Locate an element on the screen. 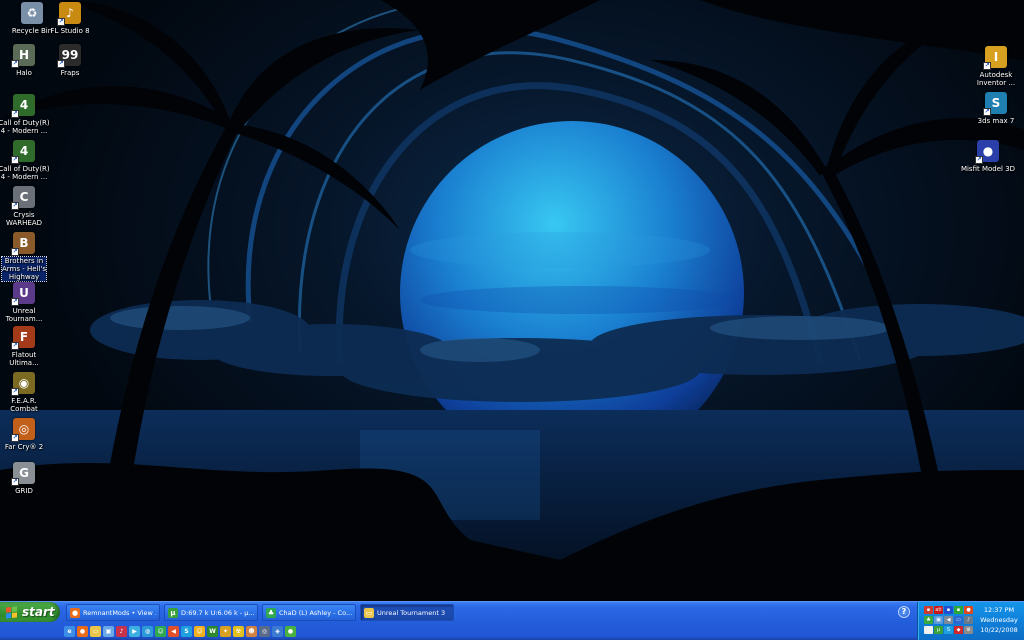 Image resolution: width=1024 pixels, height=640 pixels. unreal-tournament-icon: U ↗ is located at coordinates (23, 294).